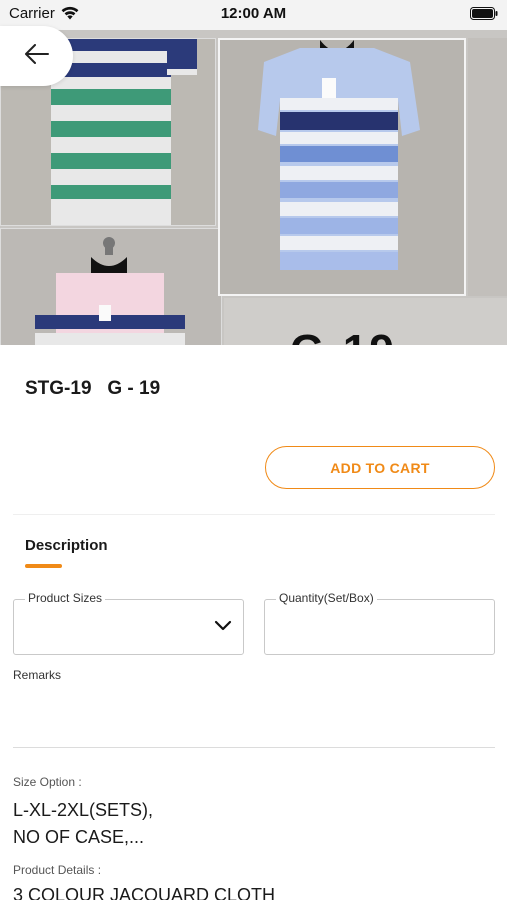 This screenshot has width=507, height=900. I want to click on back-button, so click(36, 56).